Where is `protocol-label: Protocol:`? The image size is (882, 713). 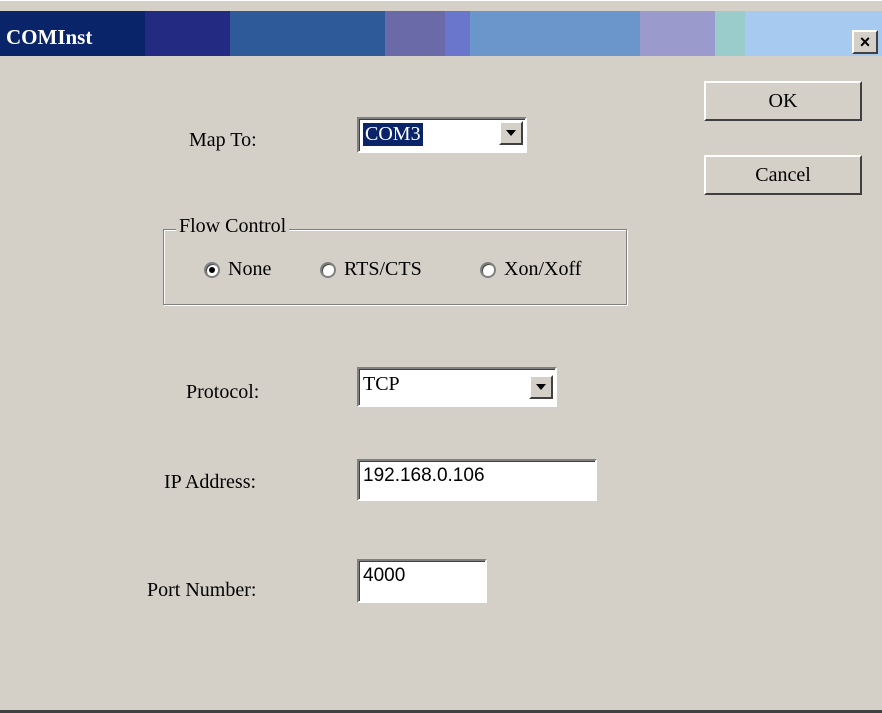
protocol-label: Protocol: is located at coordinates (223, 392).